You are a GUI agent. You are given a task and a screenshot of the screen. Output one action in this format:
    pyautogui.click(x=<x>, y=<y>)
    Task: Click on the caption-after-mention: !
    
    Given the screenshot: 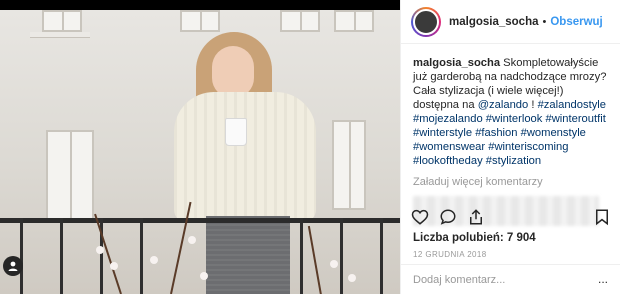 What is the action you would take?
    pyautogui.click(x=533, y=105)
    